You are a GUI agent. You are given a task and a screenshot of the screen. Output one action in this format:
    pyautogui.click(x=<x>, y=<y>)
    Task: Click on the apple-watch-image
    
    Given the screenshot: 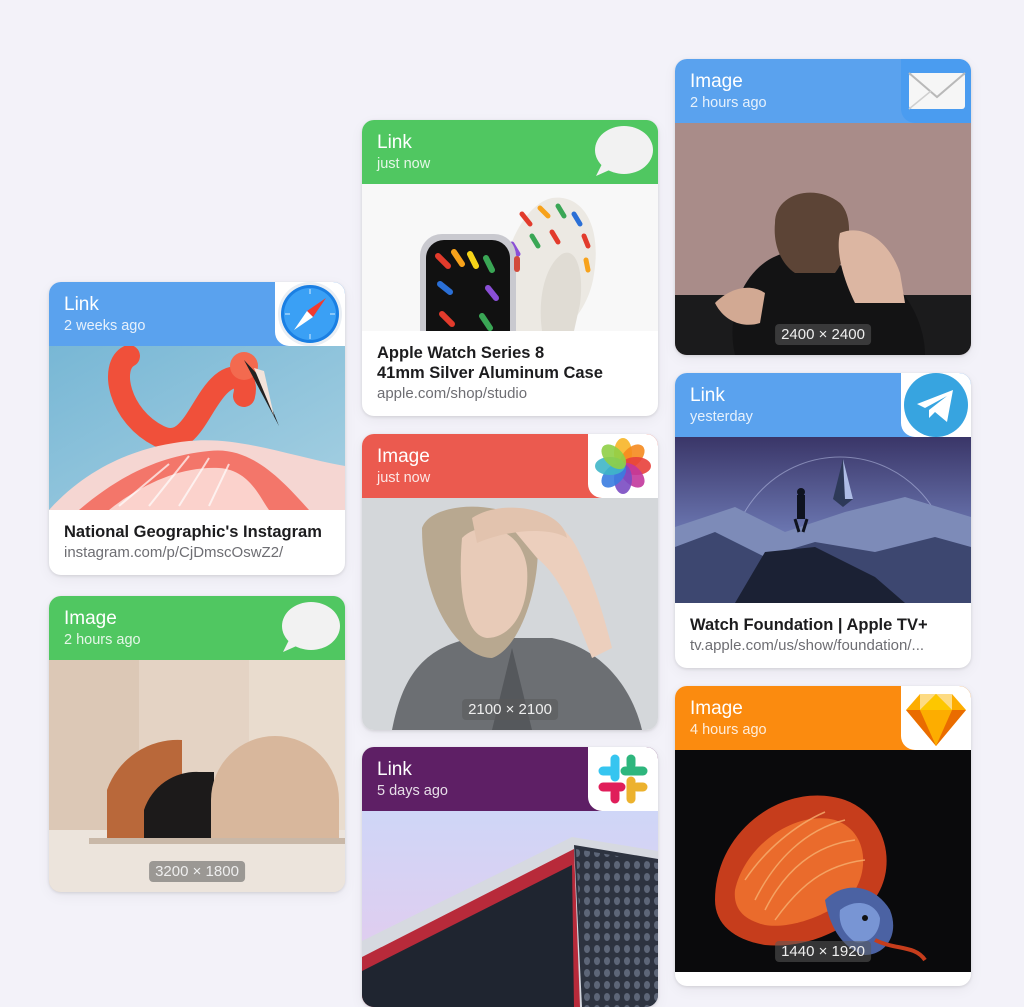 What is the action you would take?
    pyautogui.click(x=510, y=257)
    